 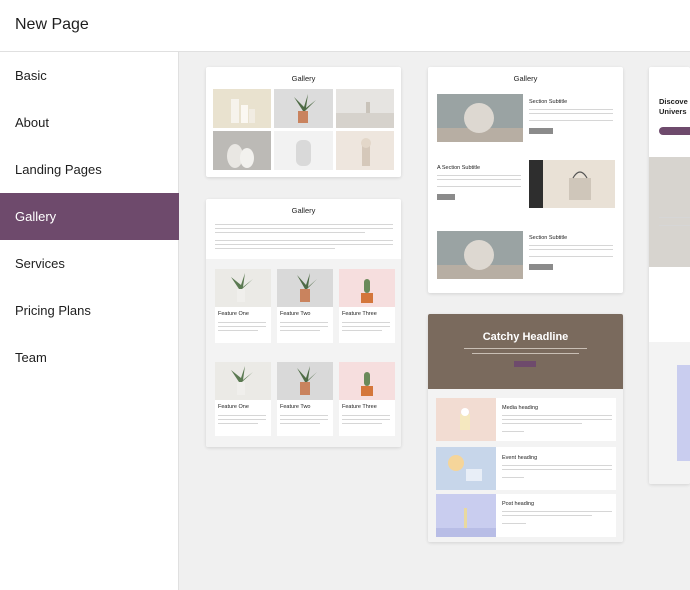 I want to click on partial-headline-line2: Univers, so click(x=673, y=111).